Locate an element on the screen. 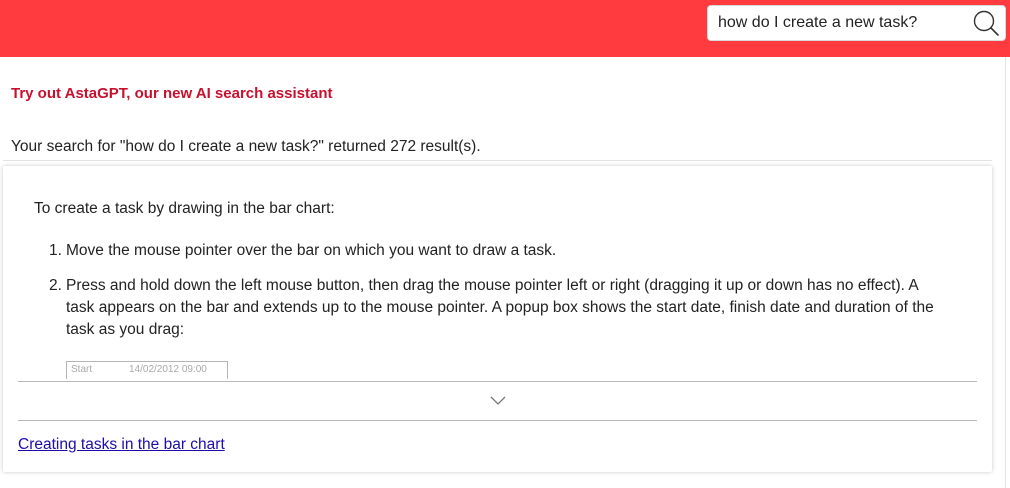 The image size is (1010, 488). date-popup-preview: Start 14/02/2012 09:00 is located at coordinates (147, 370).